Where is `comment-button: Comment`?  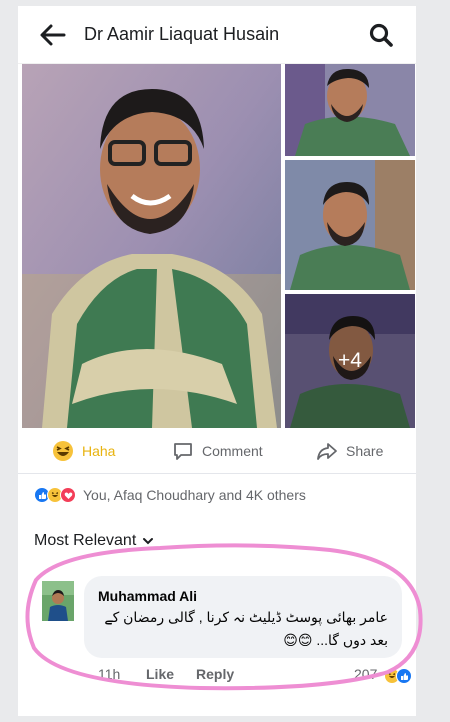
comment-button: Comment is located at coordinates (217, 451).